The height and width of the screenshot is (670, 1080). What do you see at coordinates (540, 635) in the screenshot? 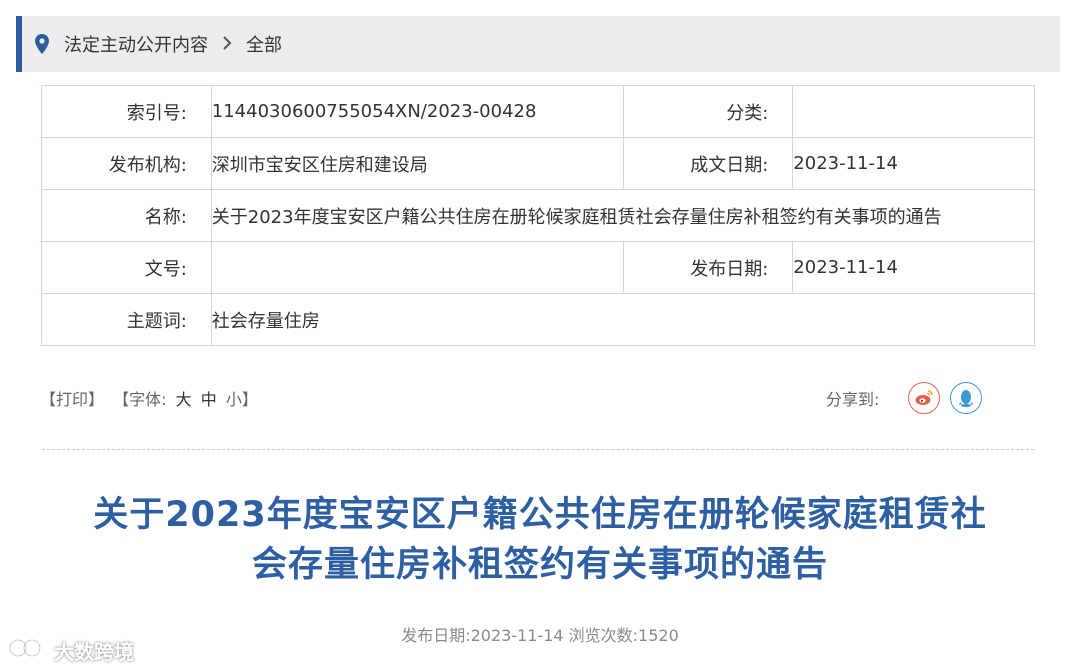
I see `publish-info: 发布日期:2023-11-14 浏览次数:1520` at bounding box center [540, 635].